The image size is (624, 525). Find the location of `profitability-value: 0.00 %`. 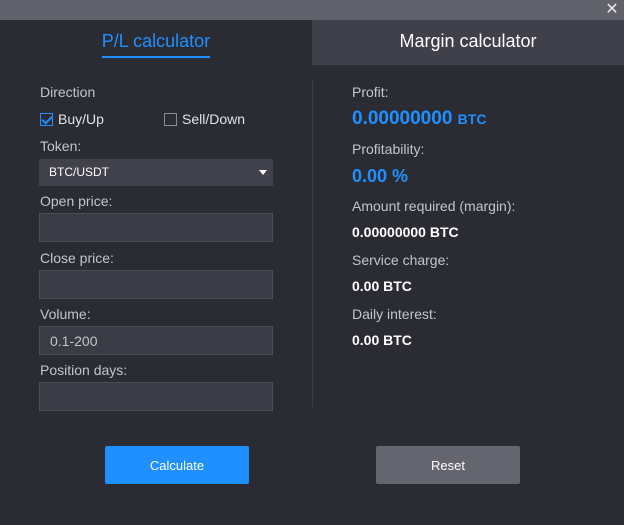

profitability-value: 0.00 % is located at coordinates (380, 176).